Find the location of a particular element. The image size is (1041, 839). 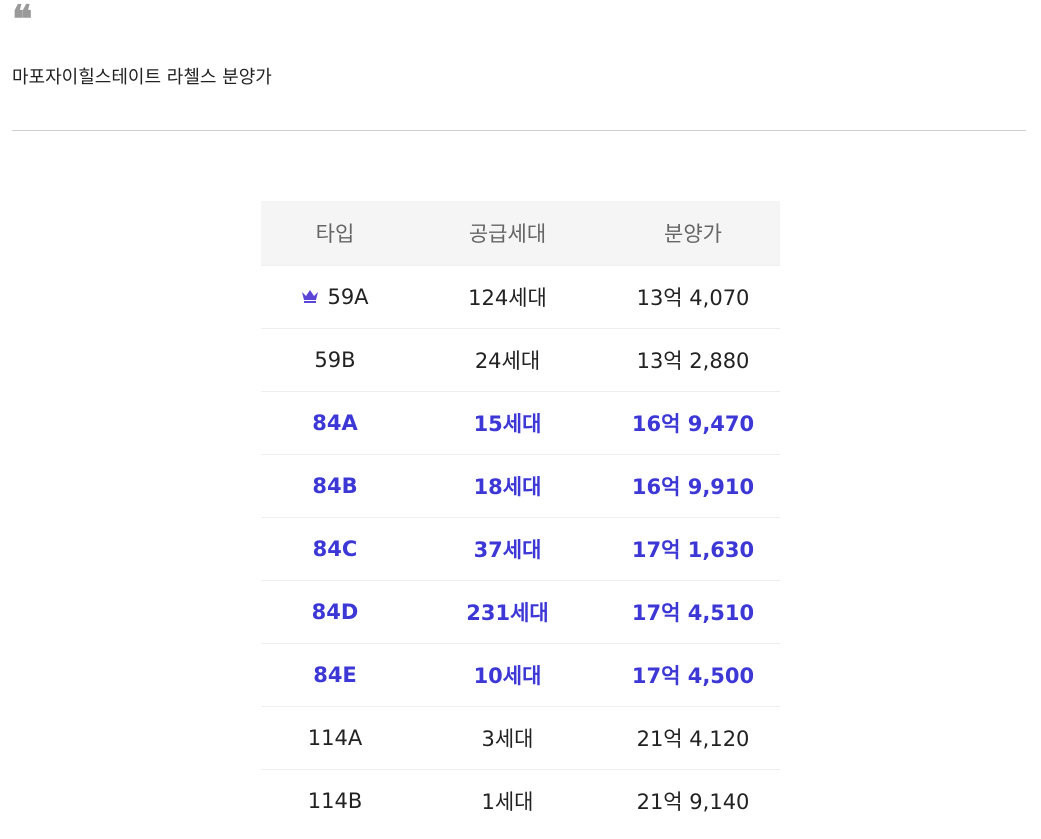

cell-units: 124세대 is located at coordinates (507, 297).